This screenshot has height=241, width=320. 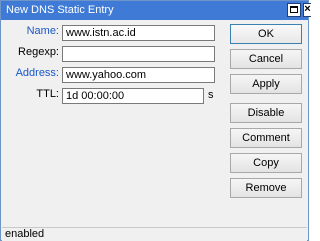 I want to click on cancel-button: Cancel, so click(x=266, y=59).